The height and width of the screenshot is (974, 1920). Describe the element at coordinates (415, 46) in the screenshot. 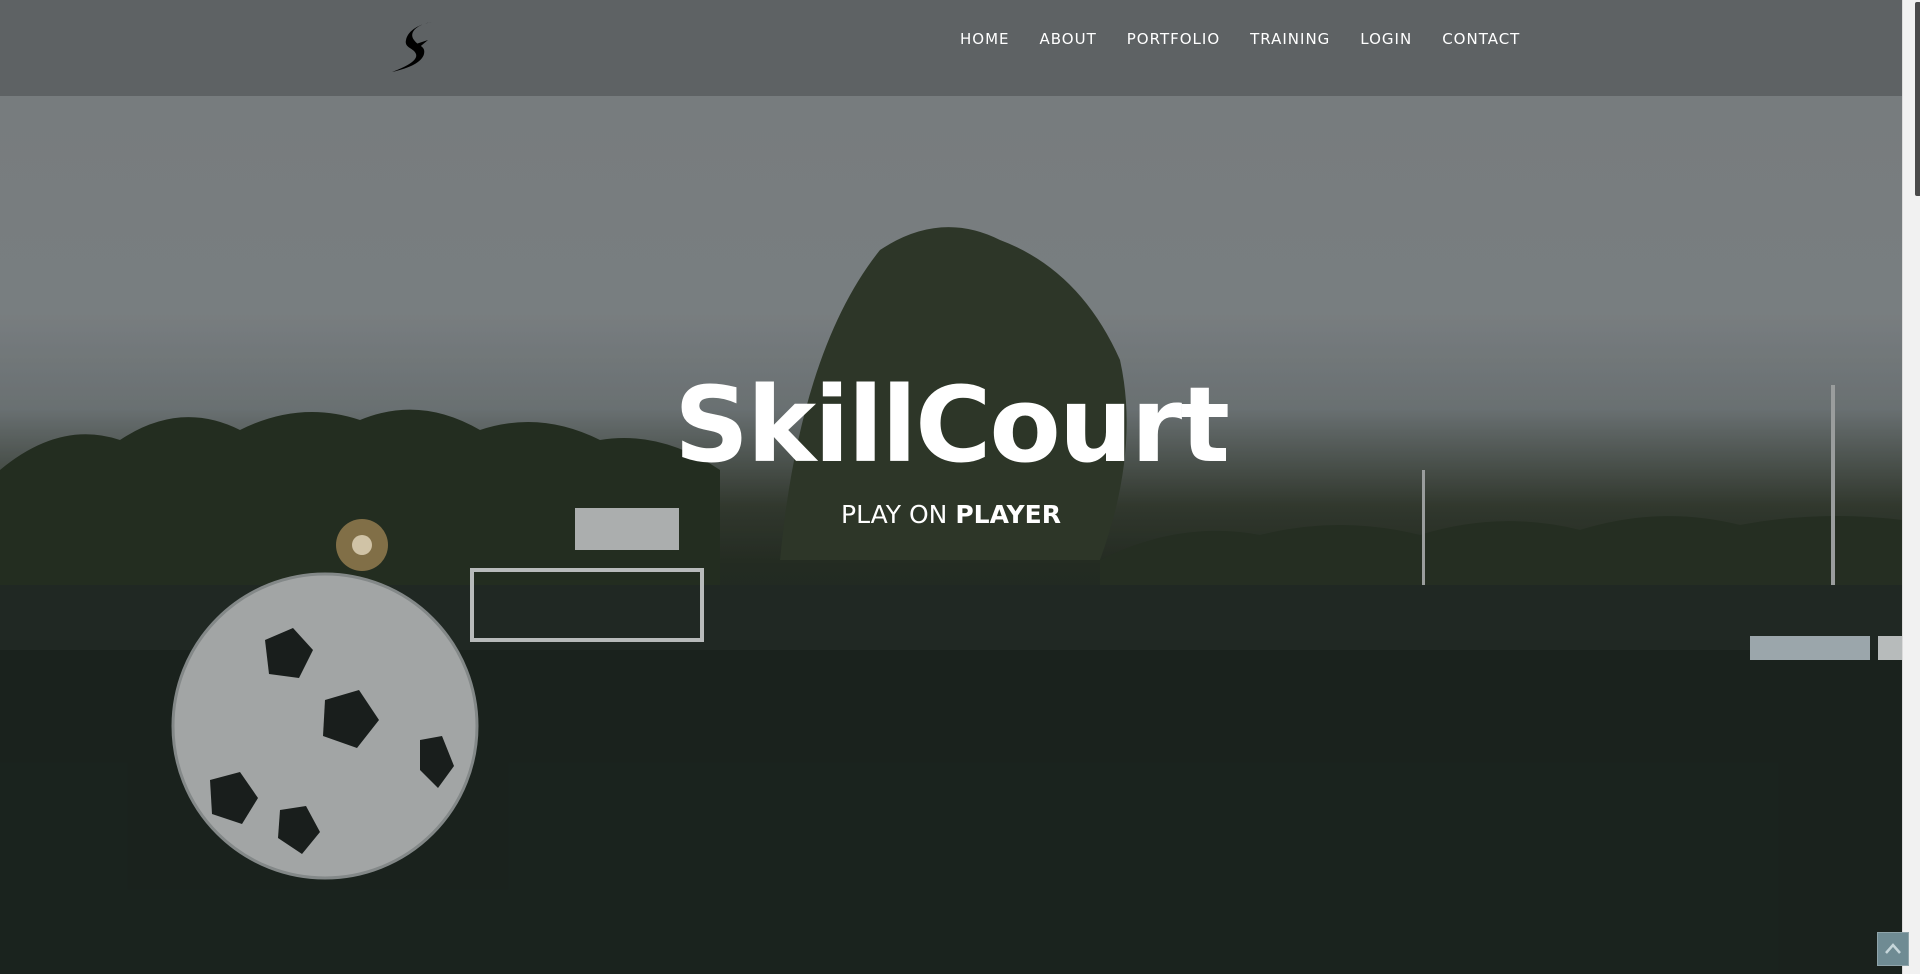

I see `swoosh-s-logo-icon` at that location.